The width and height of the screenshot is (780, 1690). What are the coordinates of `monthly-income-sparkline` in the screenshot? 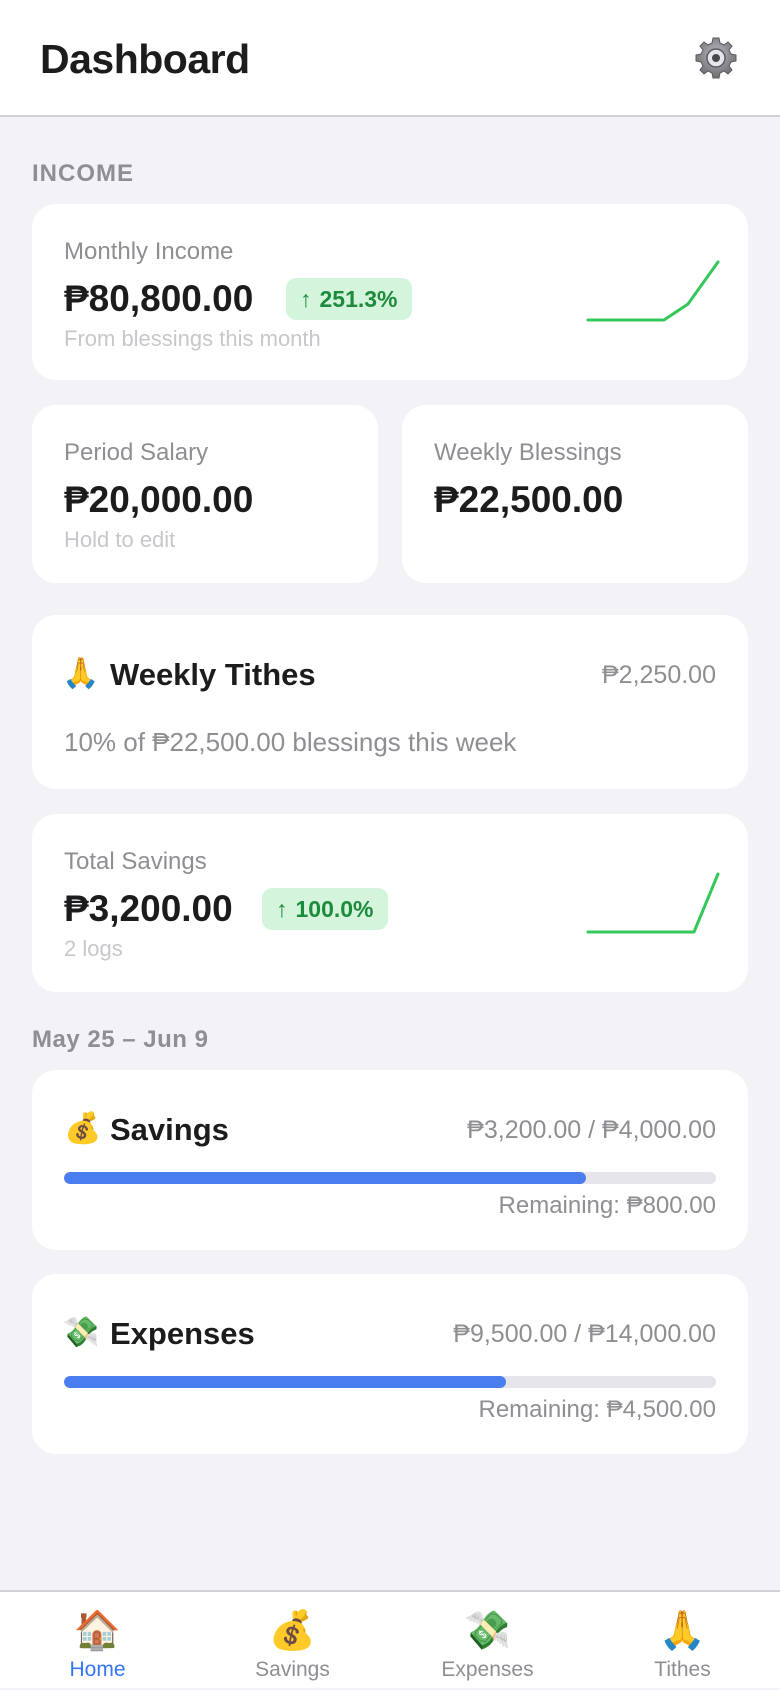 It's located at (653, 291).